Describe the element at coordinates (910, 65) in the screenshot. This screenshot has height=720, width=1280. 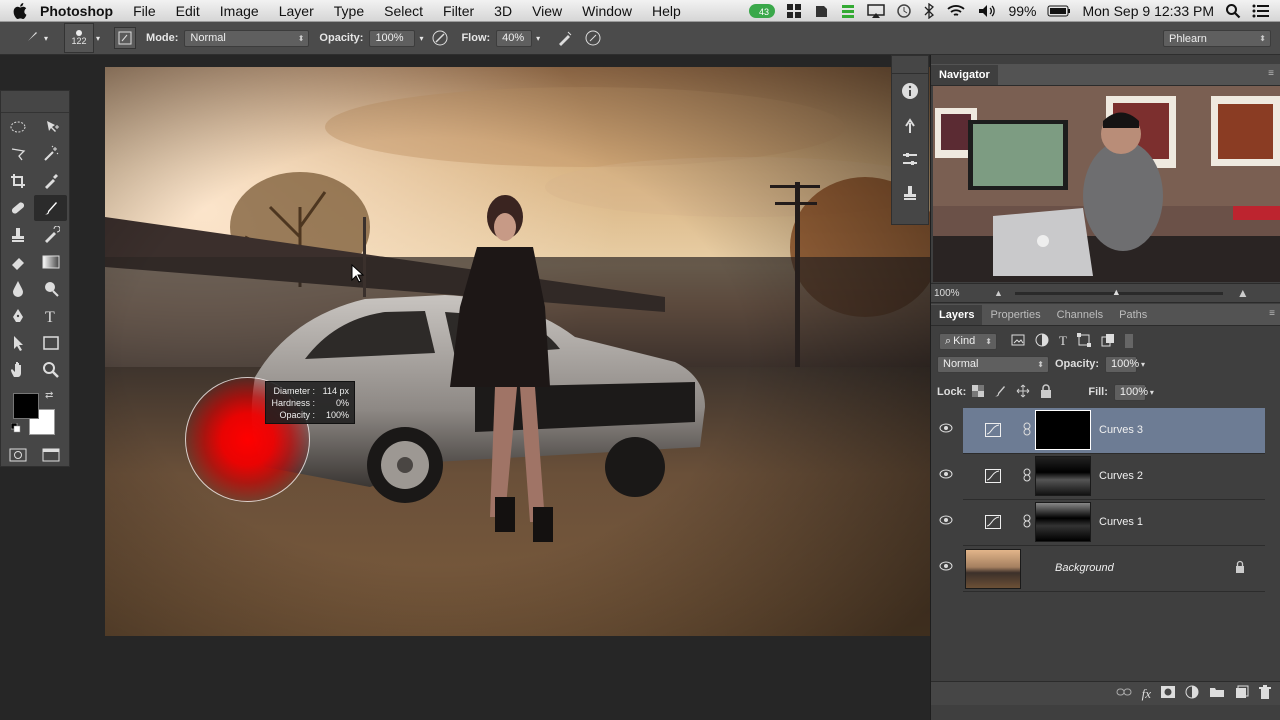
I see `strip-grip` at that location.